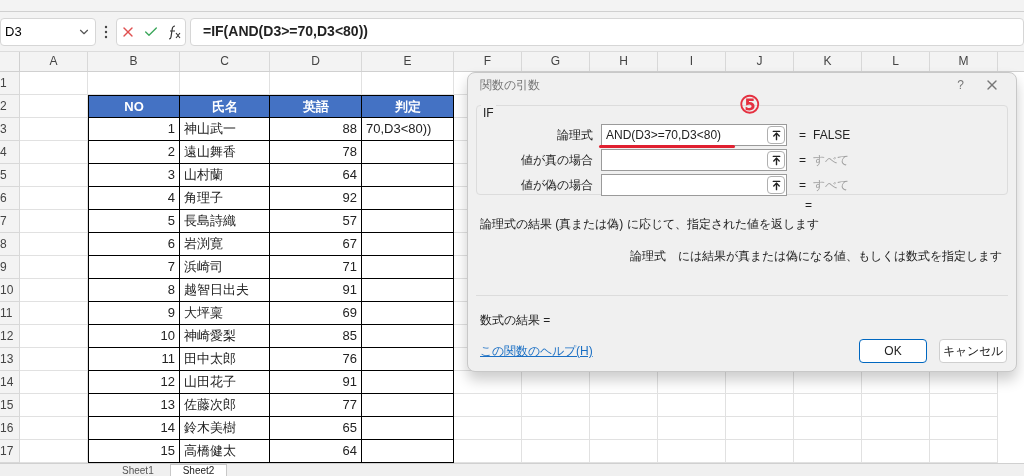 The image size is (1024, 476). I want to click on table-cell: 4, so click(134, 198).